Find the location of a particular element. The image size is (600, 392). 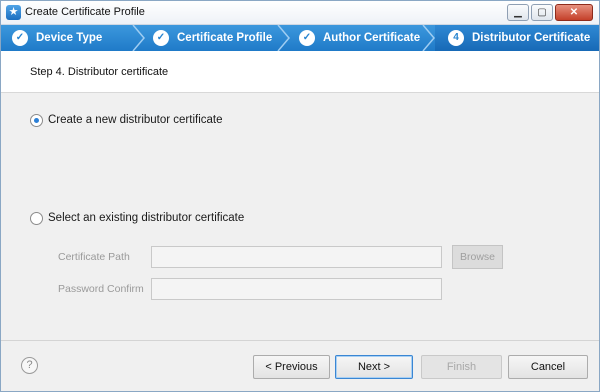

step-label: Device Type is located at coordinates (69, 38).